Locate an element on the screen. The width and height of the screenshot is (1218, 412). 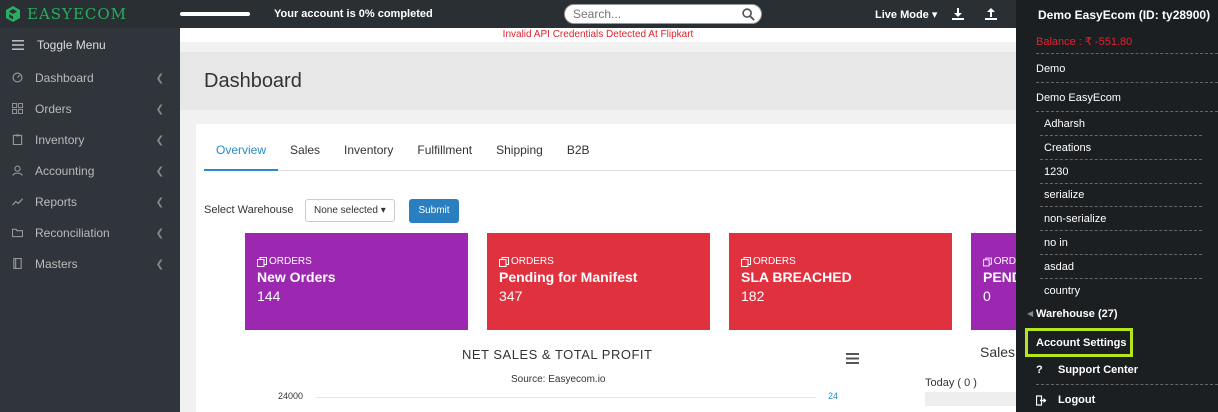
caret-left-icon: ◀ is located at coordinates (1030, 313).